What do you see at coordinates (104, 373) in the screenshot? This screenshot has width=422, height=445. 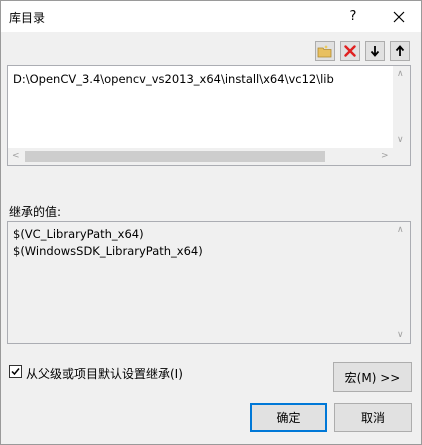 I see `inherit-checkbox-label: 从父级或项目默认设置继承(I)` at bounding box center [104, 373].